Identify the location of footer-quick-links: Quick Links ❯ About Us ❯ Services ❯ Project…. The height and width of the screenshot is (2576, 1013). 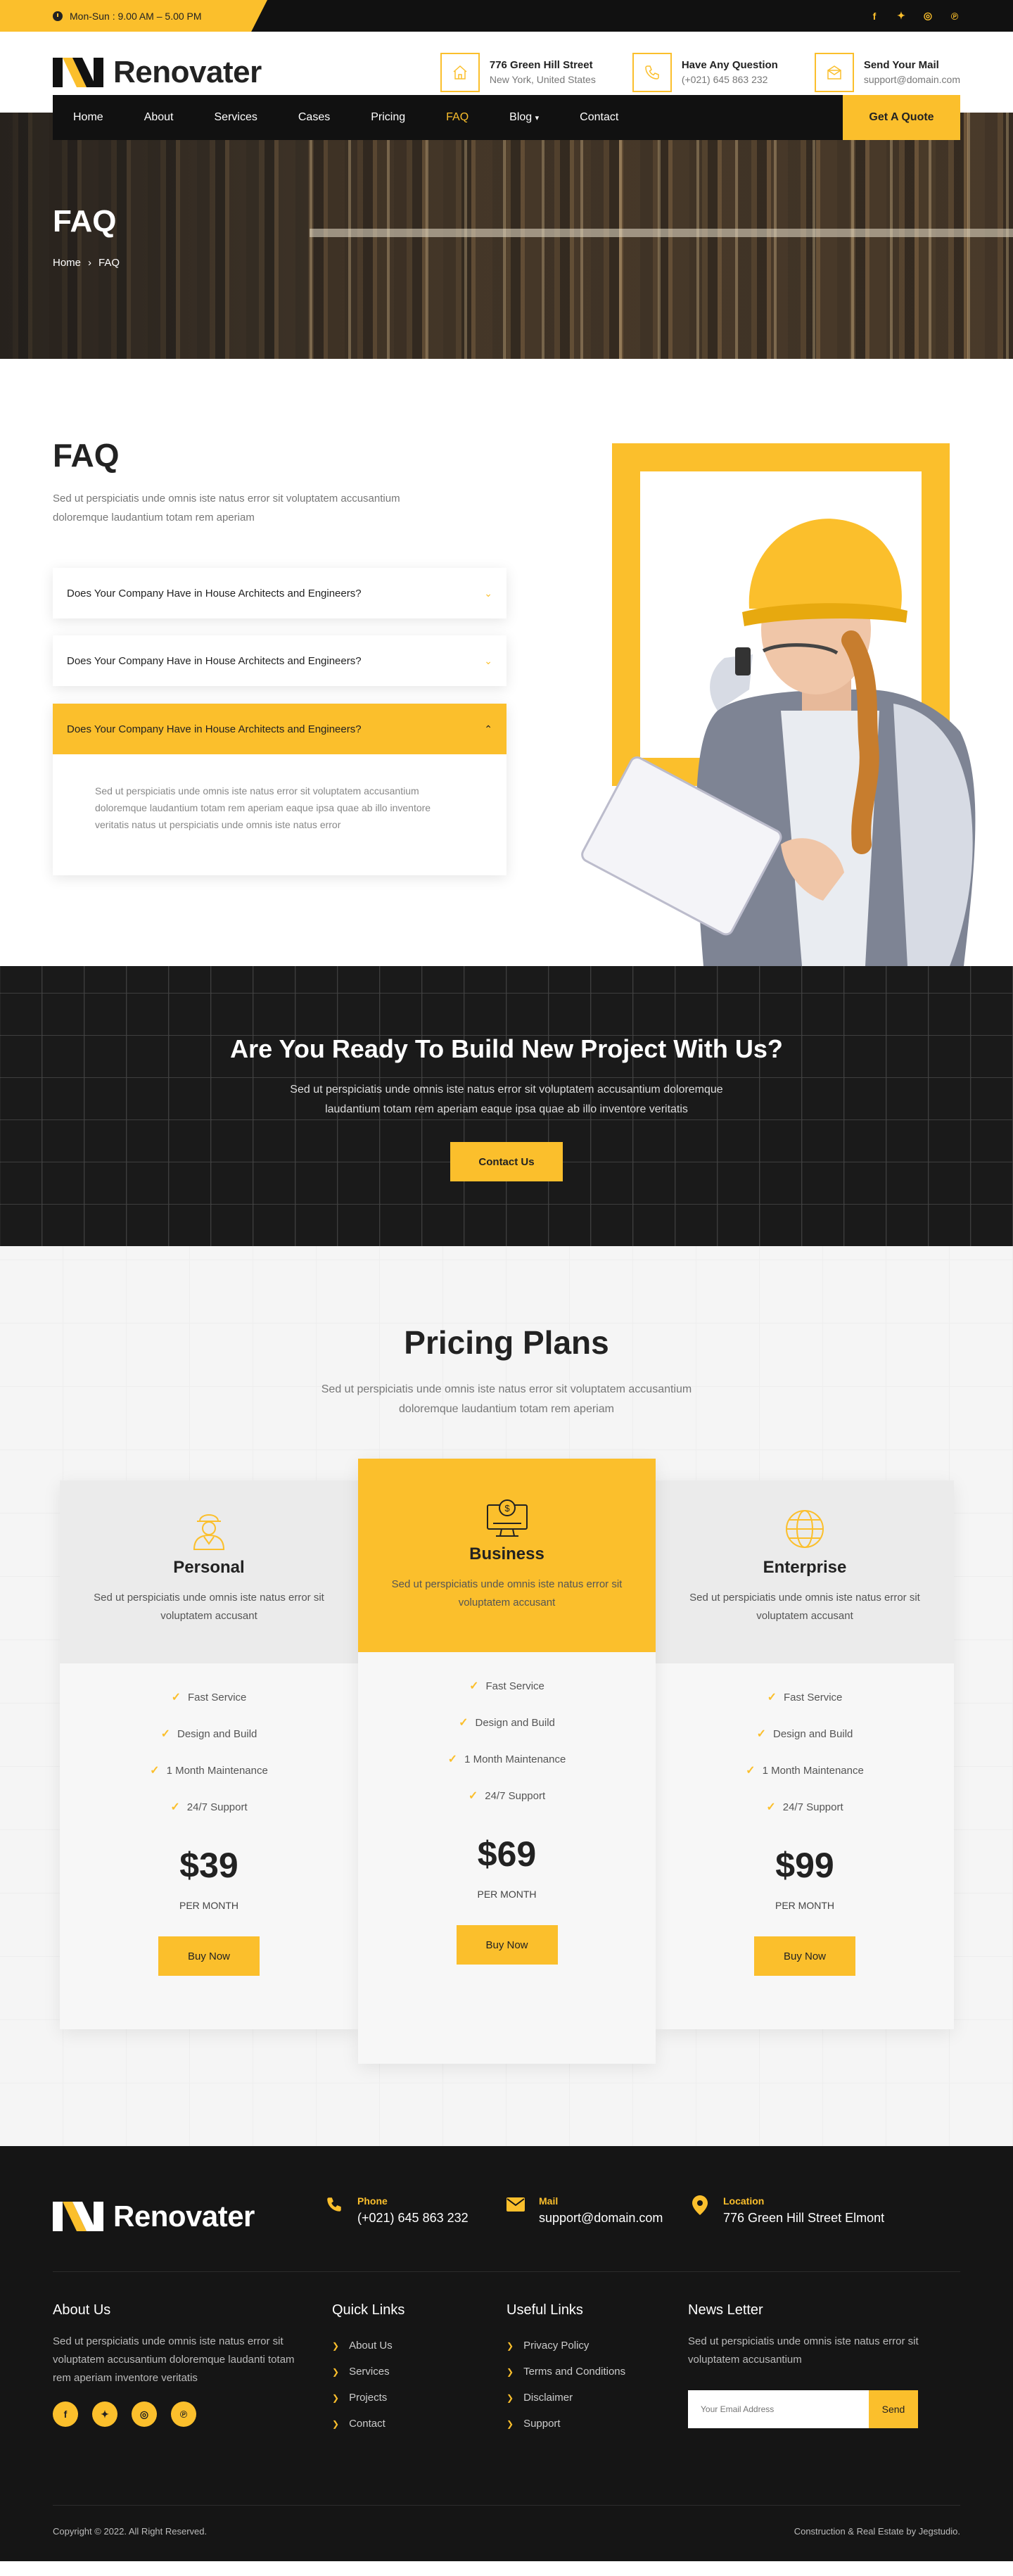
(402, 2369).